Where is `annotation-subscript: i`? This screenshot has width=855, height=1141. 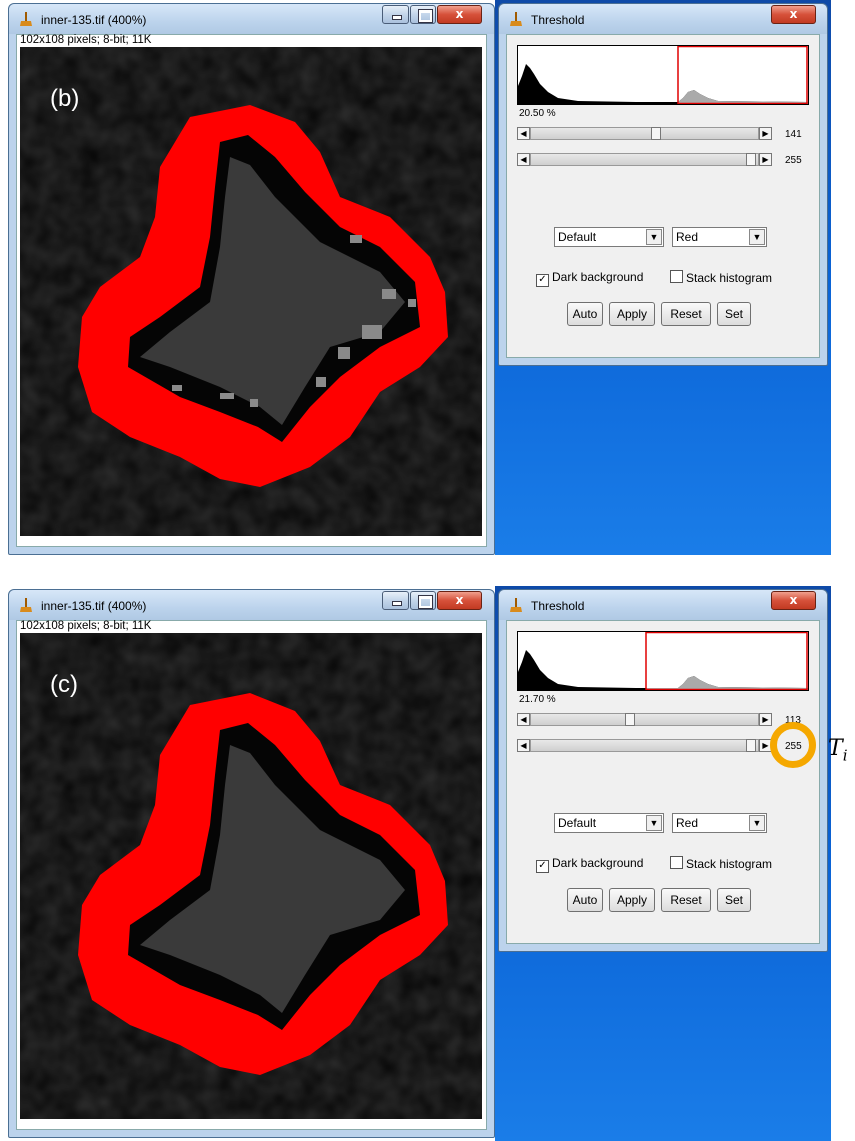
annotation-subscript: i is located at coordinates (845, 755).